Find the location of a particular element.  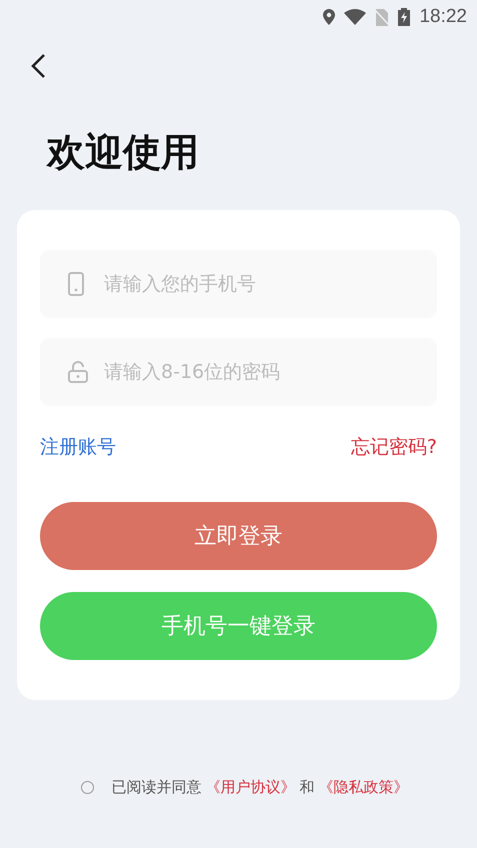

battery-icon is located at coordinates (404, 17).